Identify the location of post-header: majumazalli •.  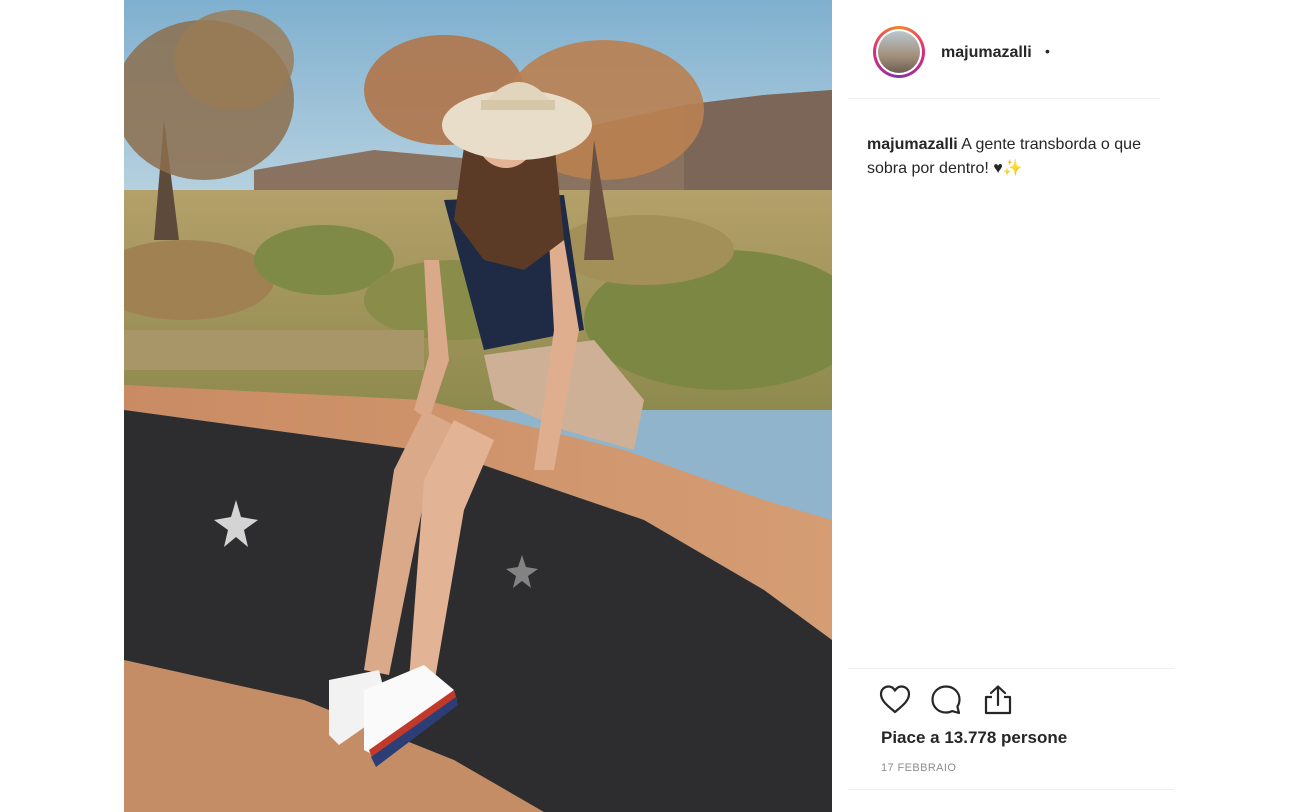
(1004, 49).